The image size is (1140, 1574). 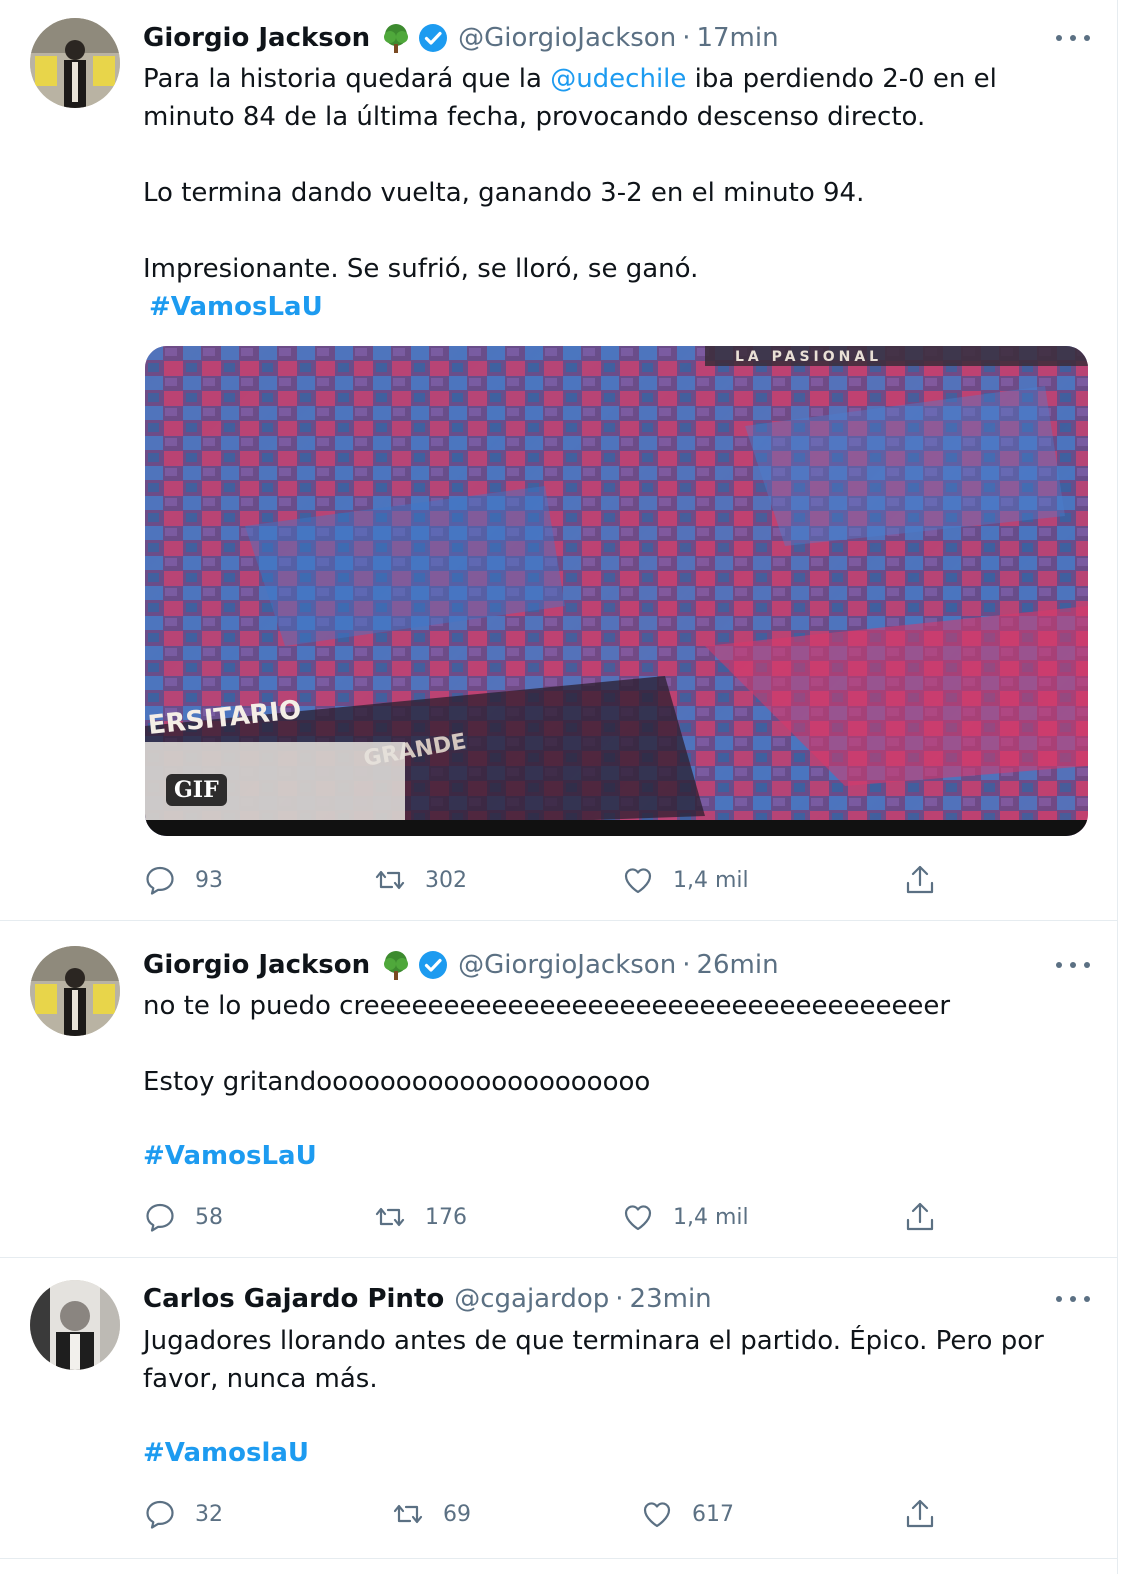 I want to click on banner-top-text: LA PASIONAL, so click(x=808, y=357).